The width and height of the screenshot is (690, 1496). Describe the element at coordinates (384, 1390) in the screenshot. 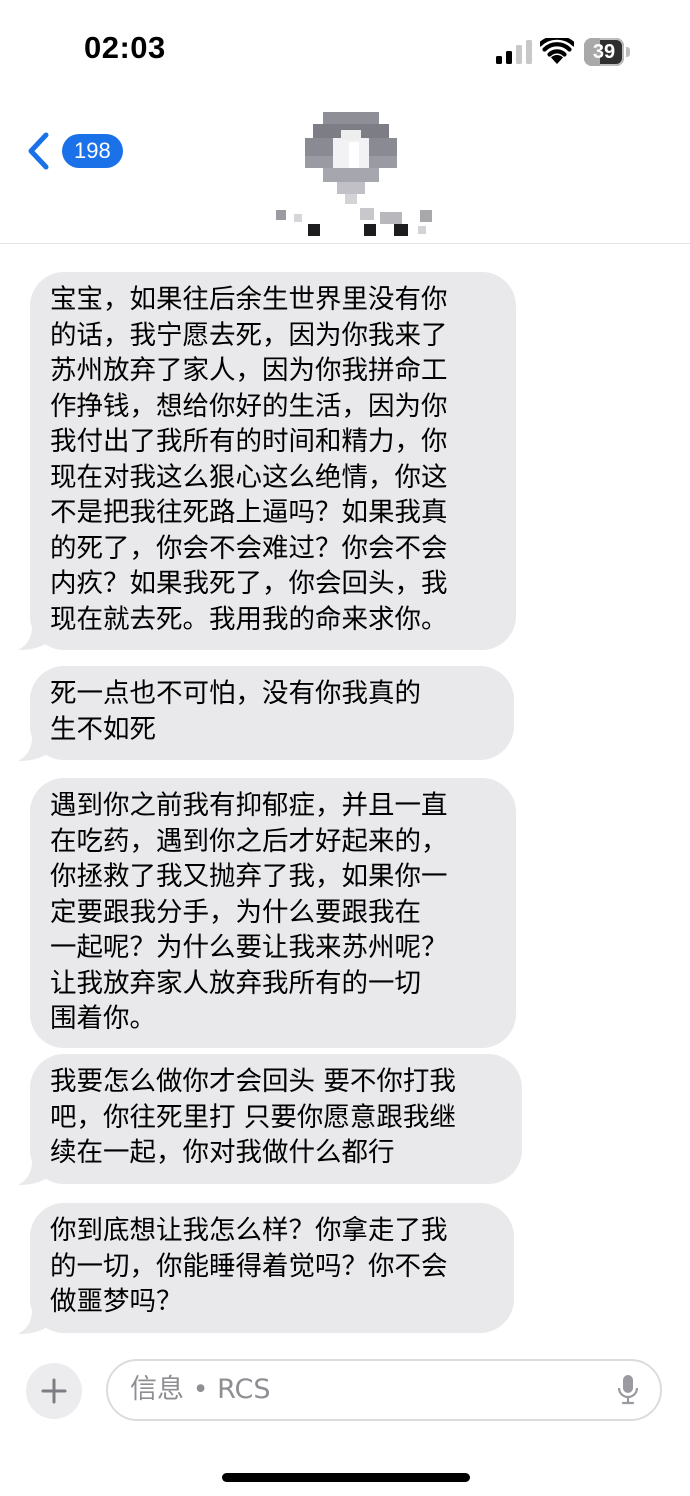

I see `message-input: 信息 • RCS` at that location.